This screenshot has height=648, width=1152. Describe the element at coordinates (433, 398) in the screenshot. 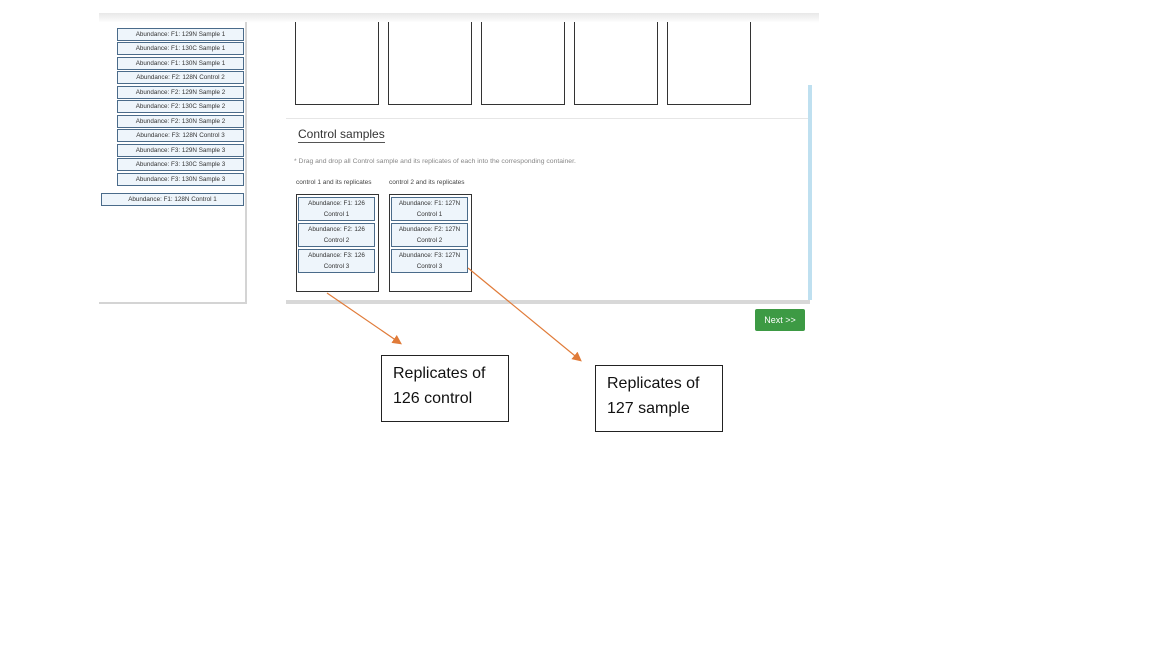

I see `callout-line: 126 control` at that location.